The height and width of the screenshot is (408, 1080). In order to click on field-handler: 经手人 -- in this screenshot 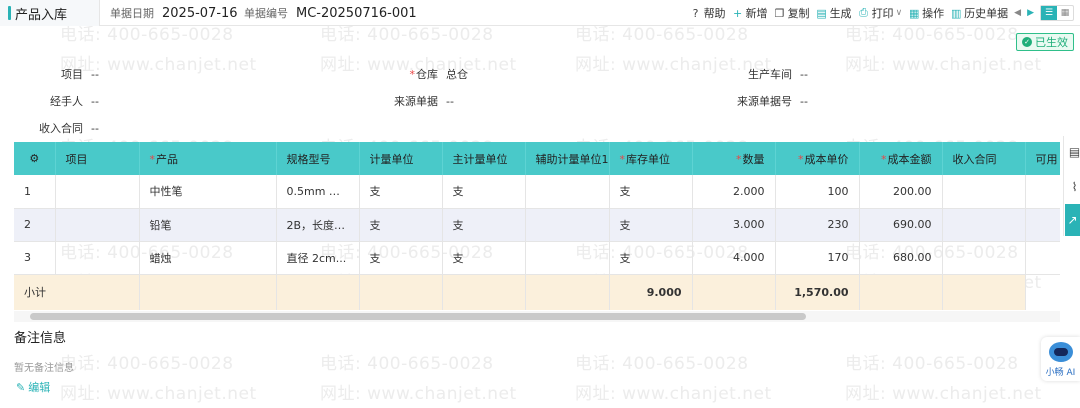, I will do `click(69, 101)`.